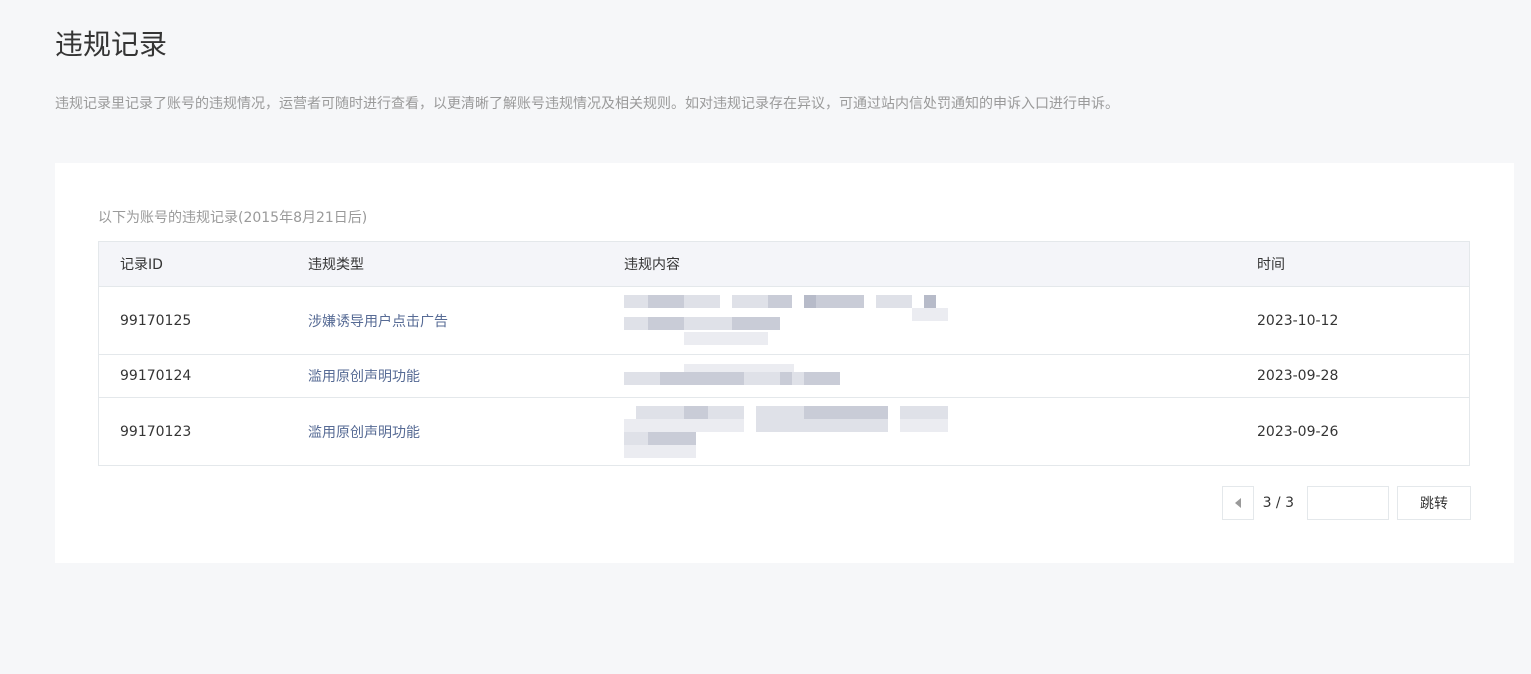  Describe the element at coordinates (1434, 503) in the screenshot. I see `jump-button: 跳转` at that location.